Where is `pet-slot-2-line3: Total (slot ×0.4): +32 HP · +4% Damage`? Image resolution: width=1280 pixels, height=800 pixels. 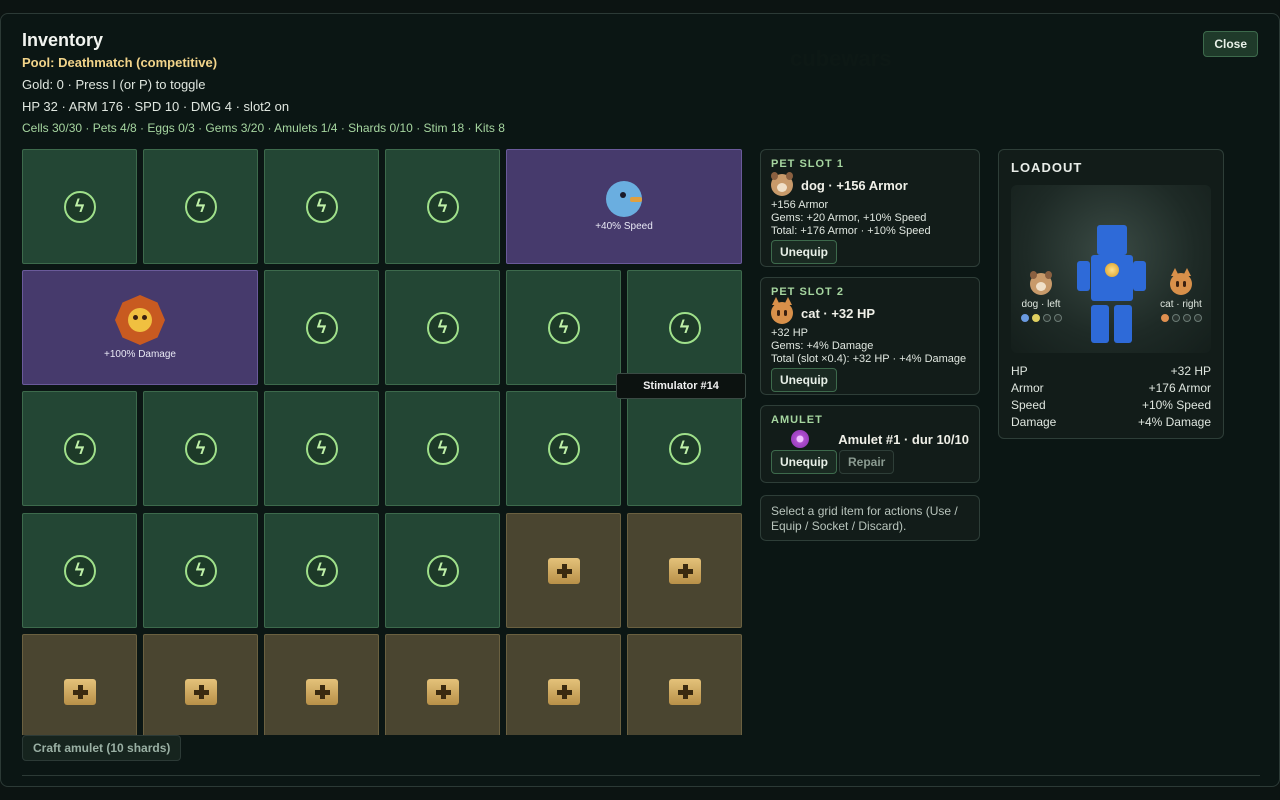 pet-slot-2-line3: Total (slot ×0.4): +32 HP · +4% Damage is located at coordinates (869, 359).